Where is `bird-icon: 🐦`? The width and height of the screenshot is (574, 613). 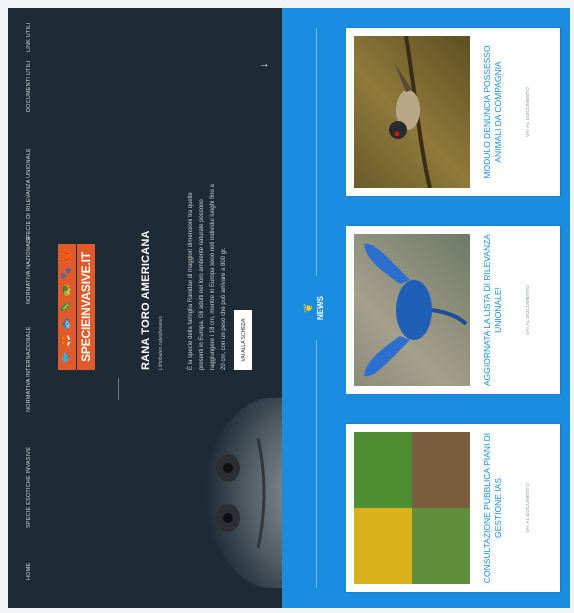 bird-icon: 🐦 is located at coordinates (66, 357).